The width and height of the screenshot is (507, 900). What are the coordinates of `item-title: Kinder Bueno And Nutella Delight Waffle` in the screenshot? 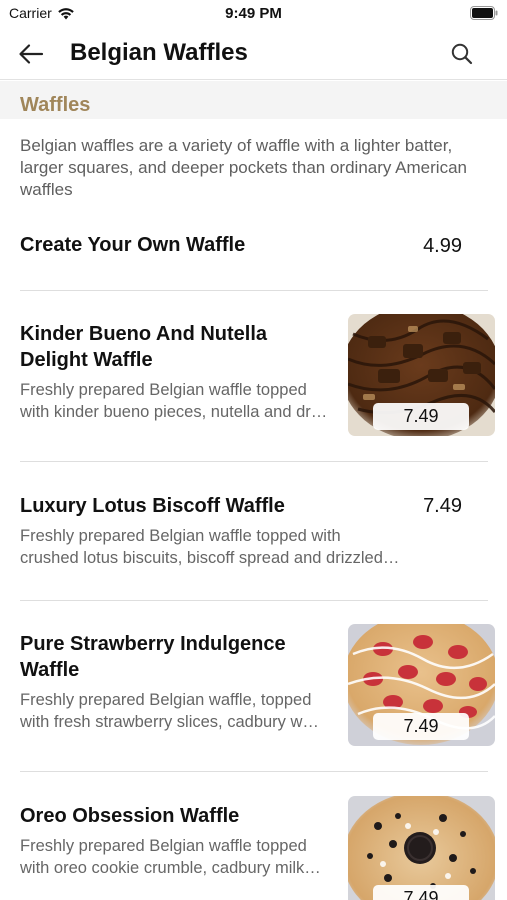 It's located at (144, 347).